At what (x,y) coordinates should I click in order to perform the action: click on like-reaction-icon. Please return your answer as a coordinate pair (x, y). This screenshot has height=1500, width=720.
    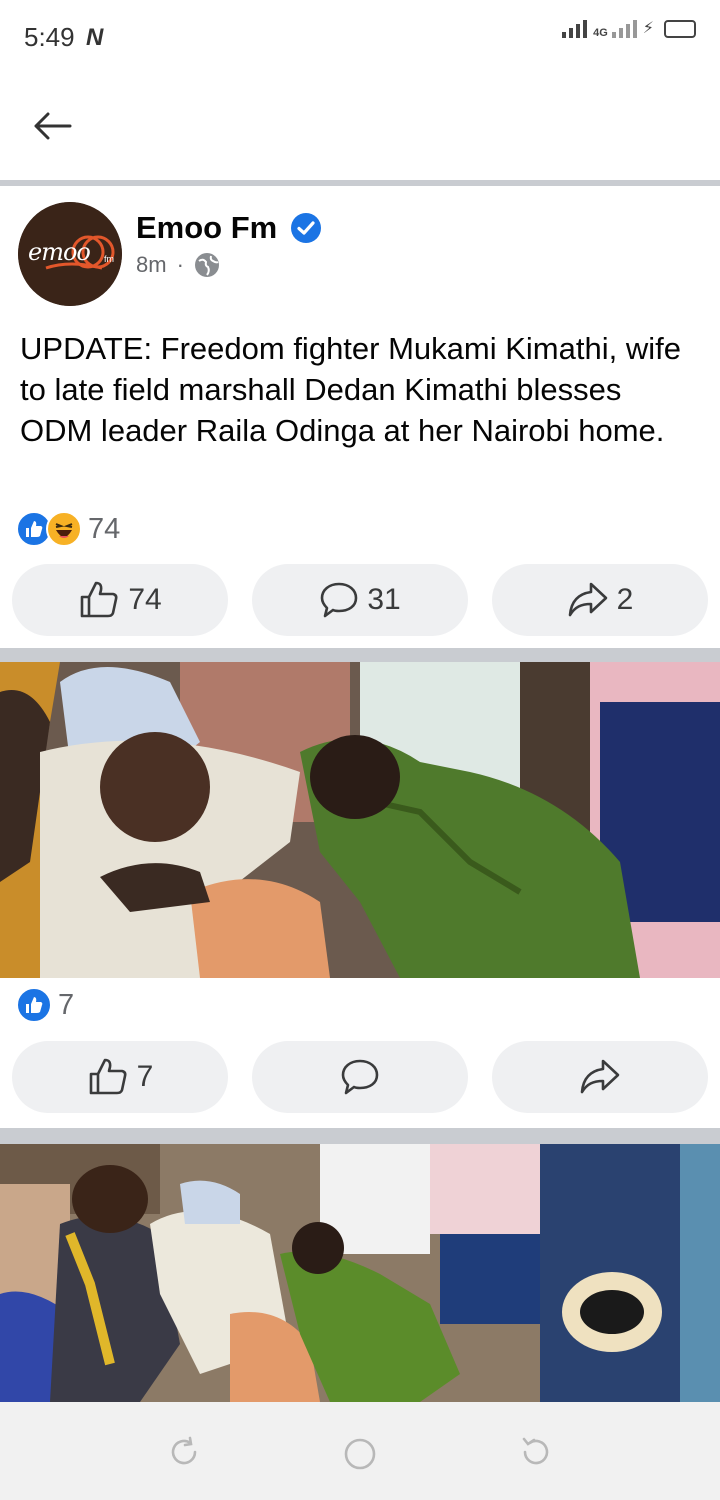
    Looking at the image, I should click on (34, 1005).